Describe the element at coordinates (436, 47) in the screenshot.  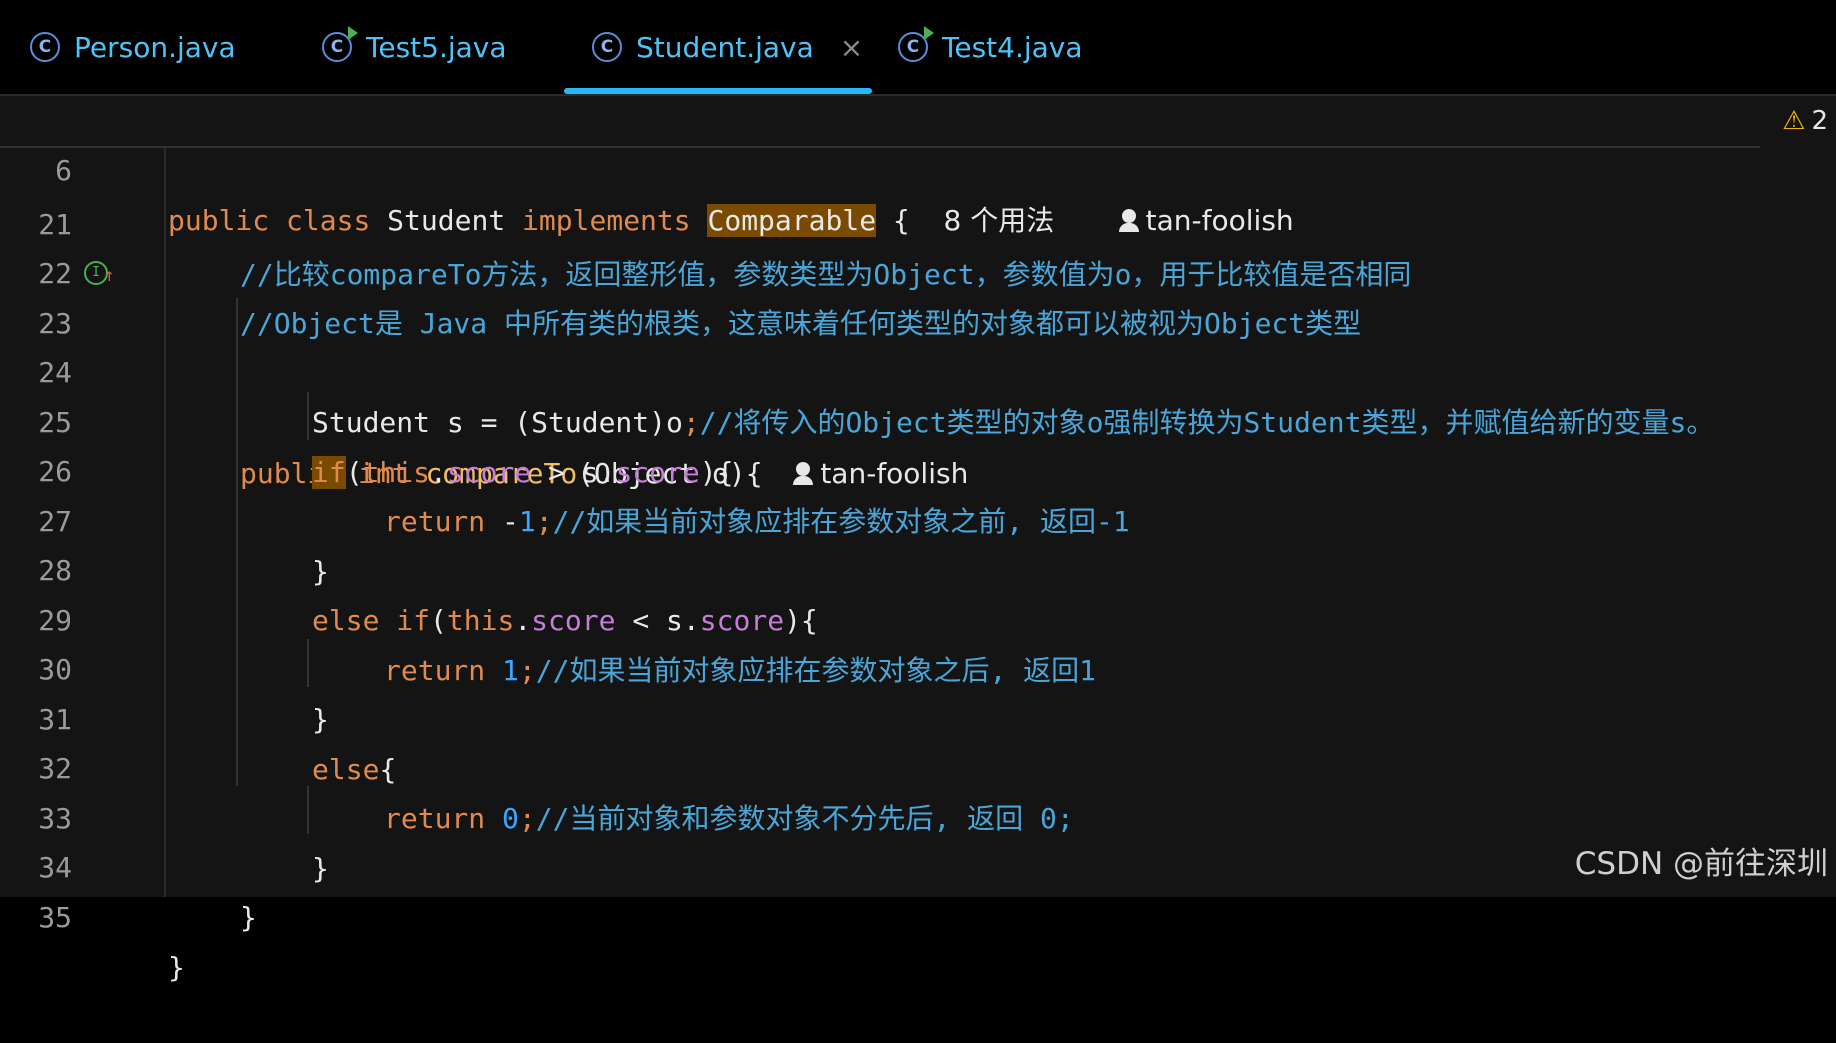
I see `tab-label: Test5.java` at that location.